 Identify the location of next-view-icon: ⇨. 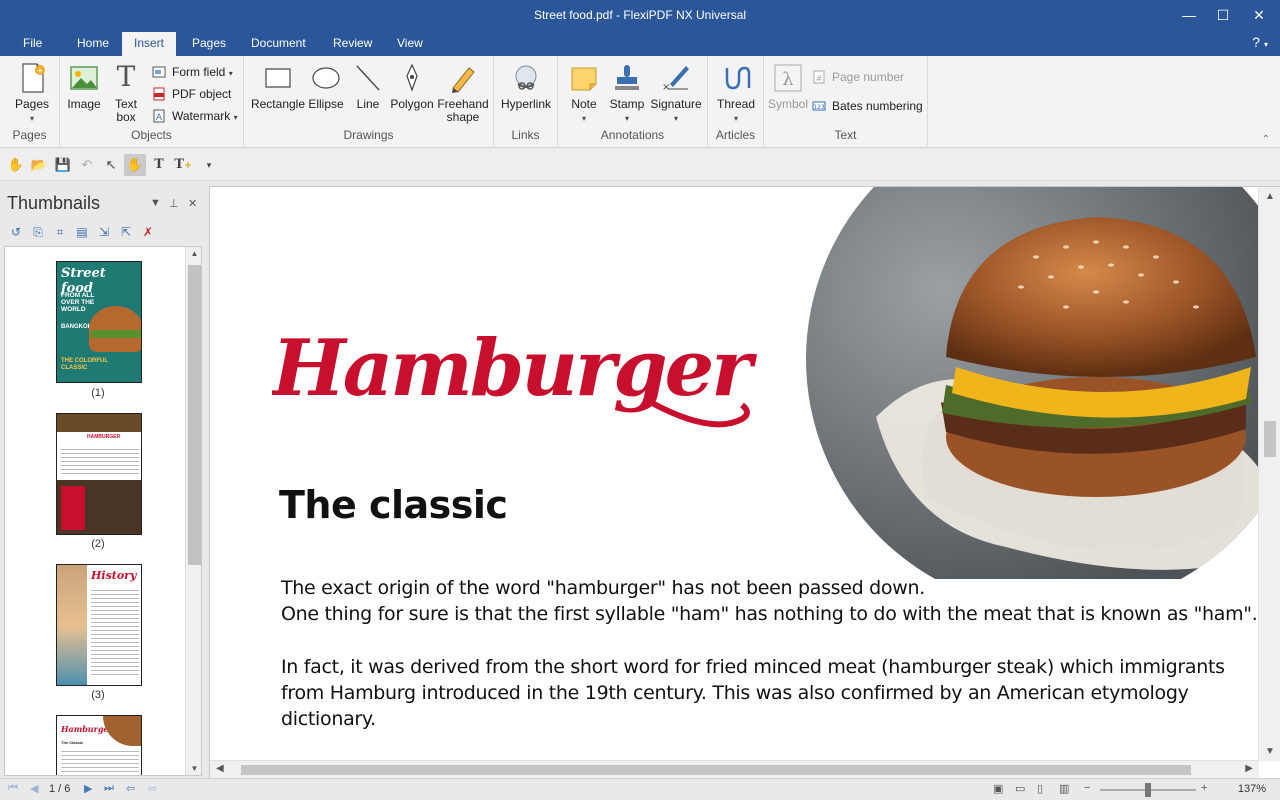
(152, 788).